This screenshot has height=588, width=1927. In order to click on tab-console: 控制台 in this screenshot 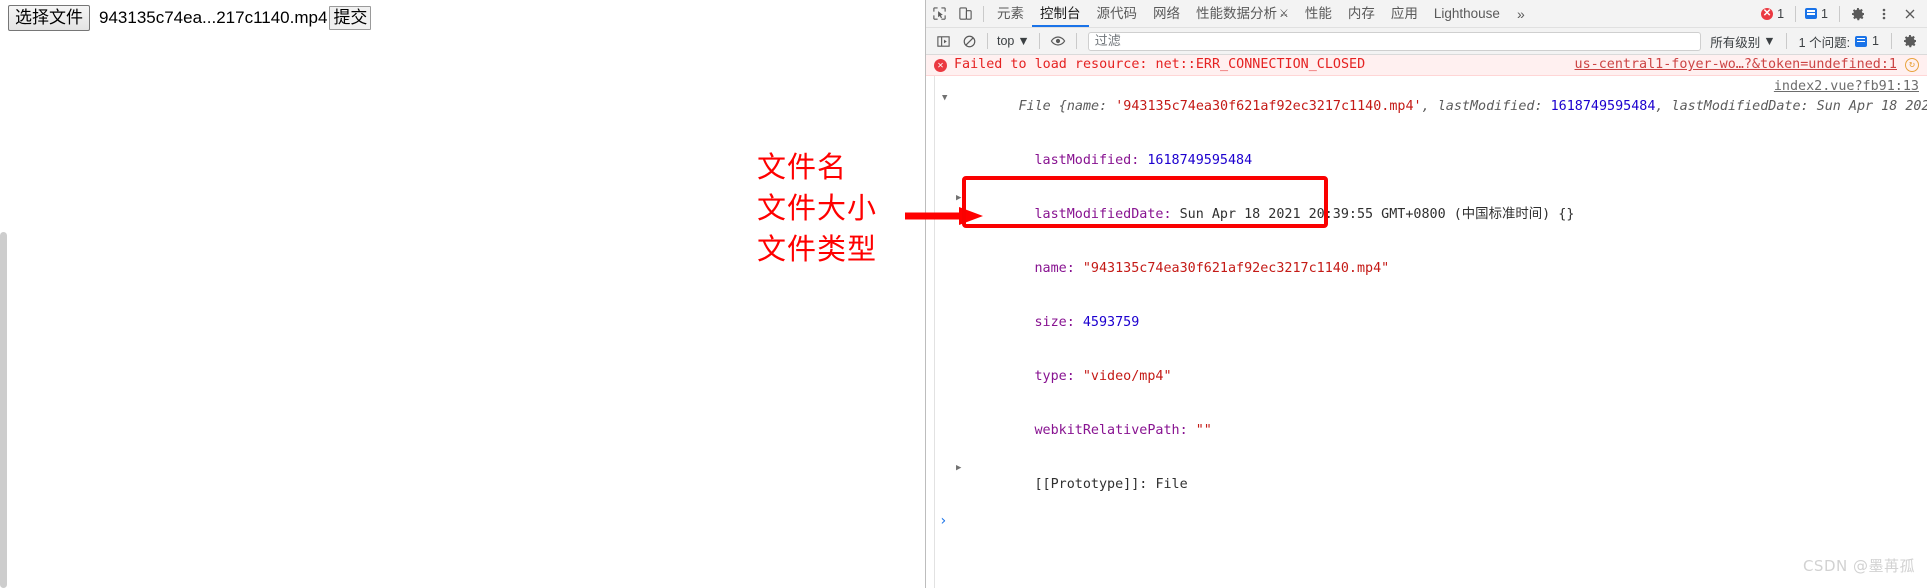, I will do `click(1060, 13)`.